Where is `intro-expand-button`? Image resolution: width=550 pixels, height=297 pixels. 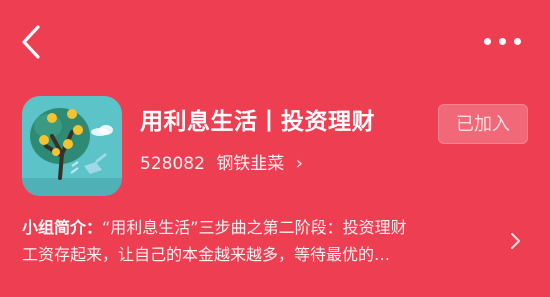 intro-expand-button is located at coordinates (516, 241).